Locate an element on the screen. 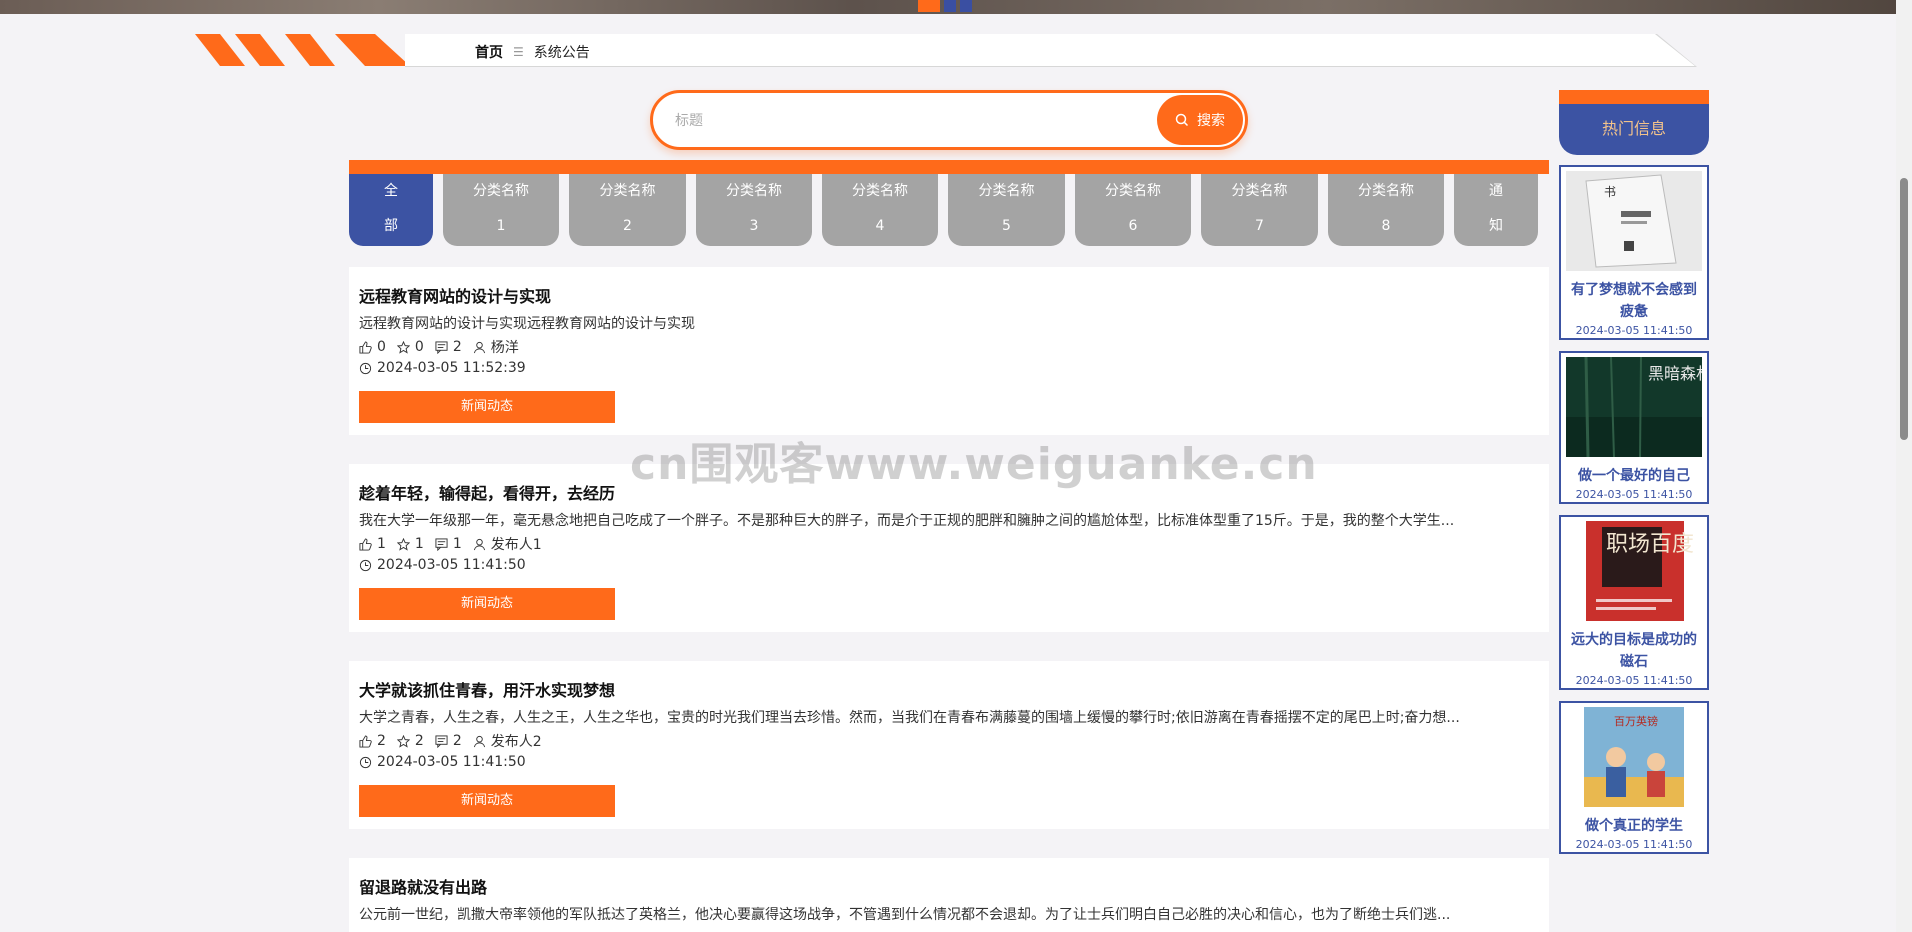 The height and width of the screenshot is (932, 1912). search-box: 搜索 is located at coordinates (949, 120).